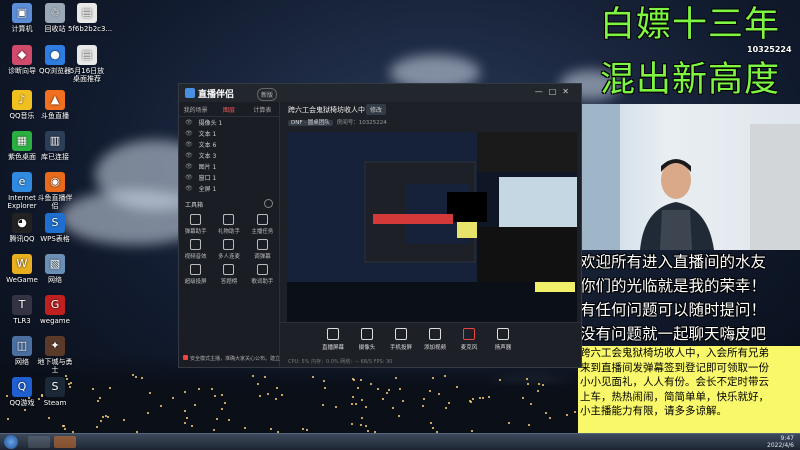 Image resolution: width=800 pixels, height=450 pixels. I want to click on tool-button: 弹幕助手, so click(195, 223).